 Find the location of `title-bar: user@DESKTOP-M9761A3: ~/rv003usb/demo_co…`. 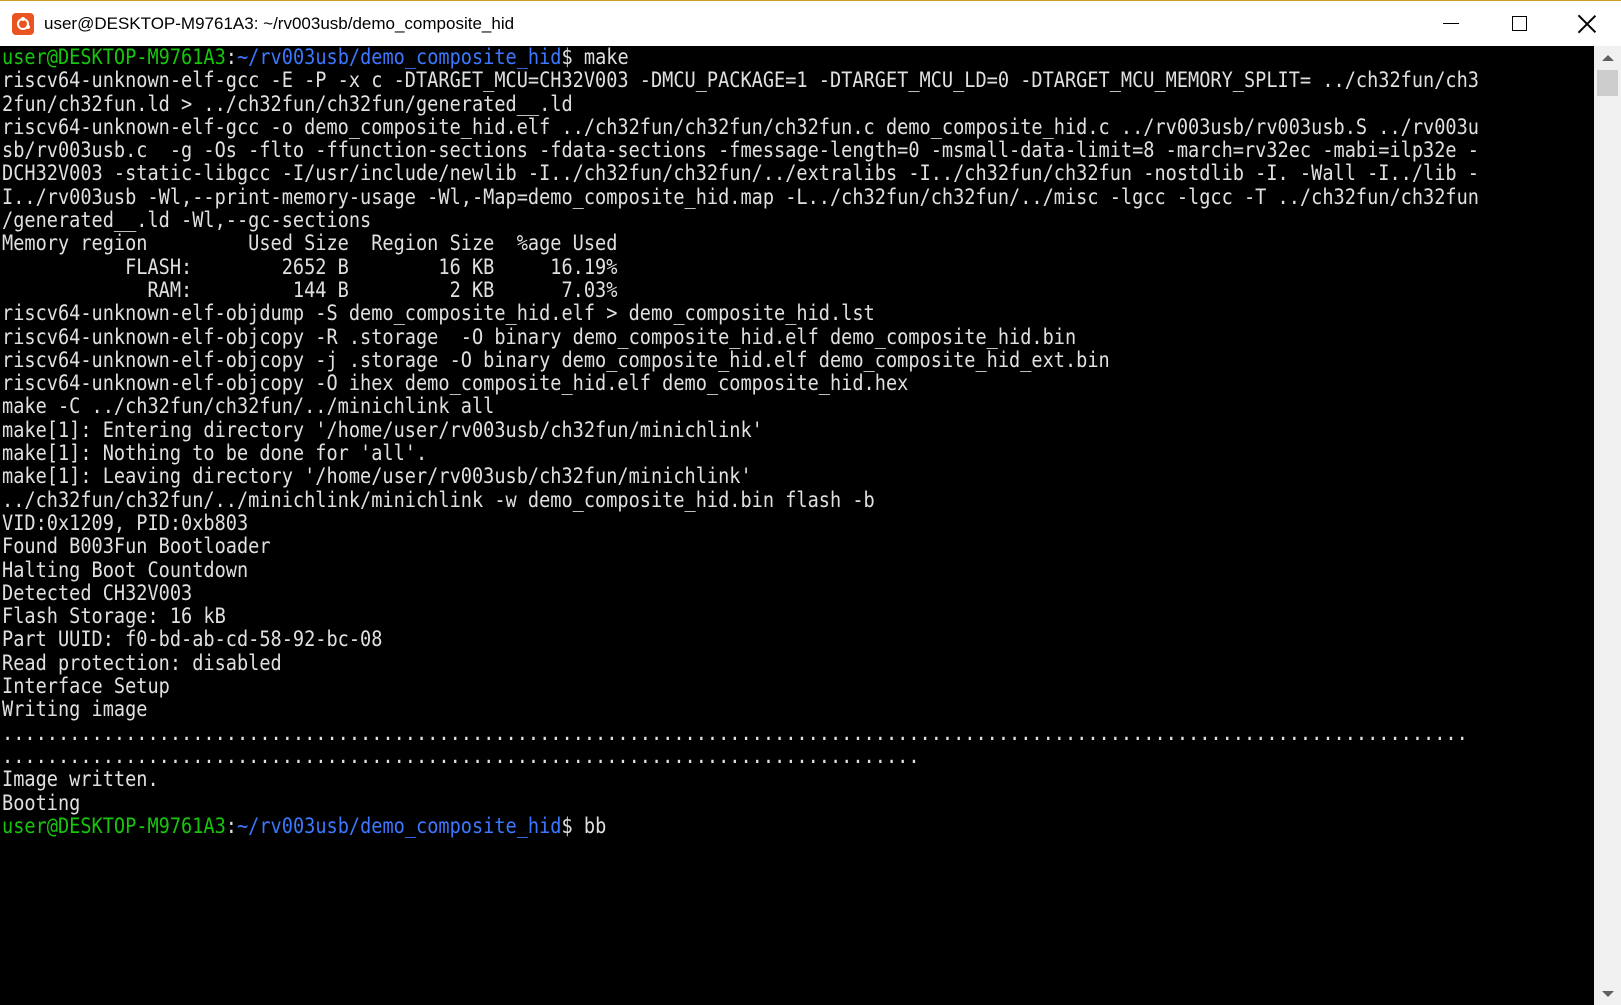

title-bar: user@DESKTOP-M9761A3: ~/rv003usb/demo_co… is located at coordinates (810, 23).